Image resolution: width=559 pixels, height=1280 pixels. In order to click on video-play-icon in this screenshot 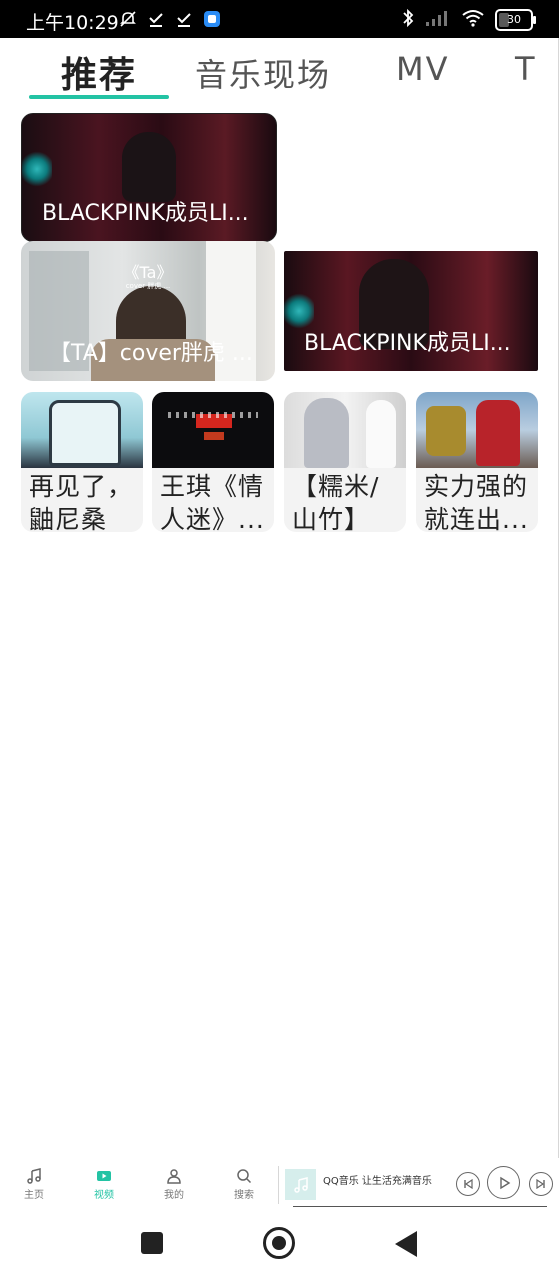, I will do `click(104, 1176)`.